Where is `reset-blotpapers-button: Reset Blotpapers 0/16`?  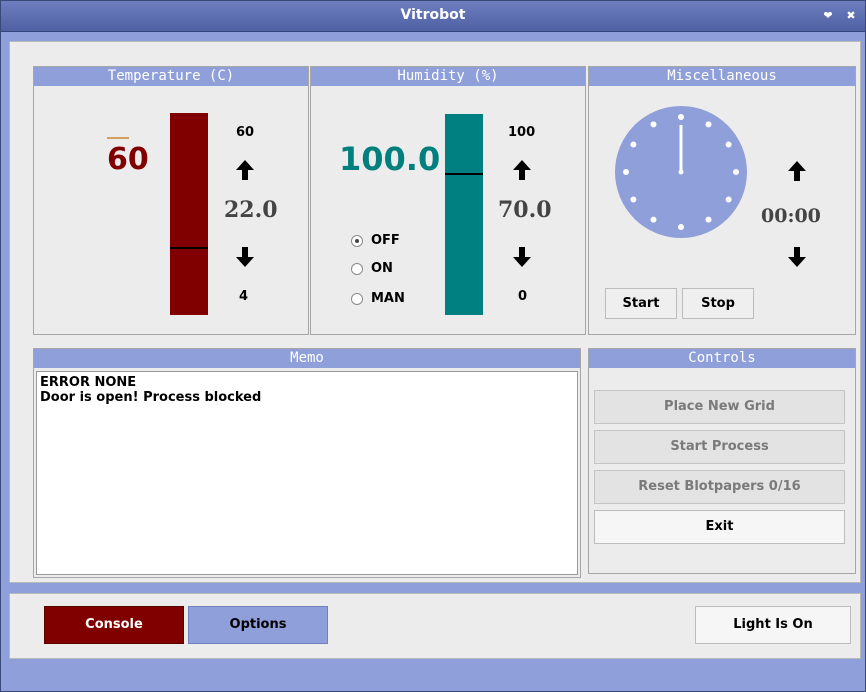
reset-blotpapers-button: Reset Blotpapers 0/16 is located at coordinates (719, 487).